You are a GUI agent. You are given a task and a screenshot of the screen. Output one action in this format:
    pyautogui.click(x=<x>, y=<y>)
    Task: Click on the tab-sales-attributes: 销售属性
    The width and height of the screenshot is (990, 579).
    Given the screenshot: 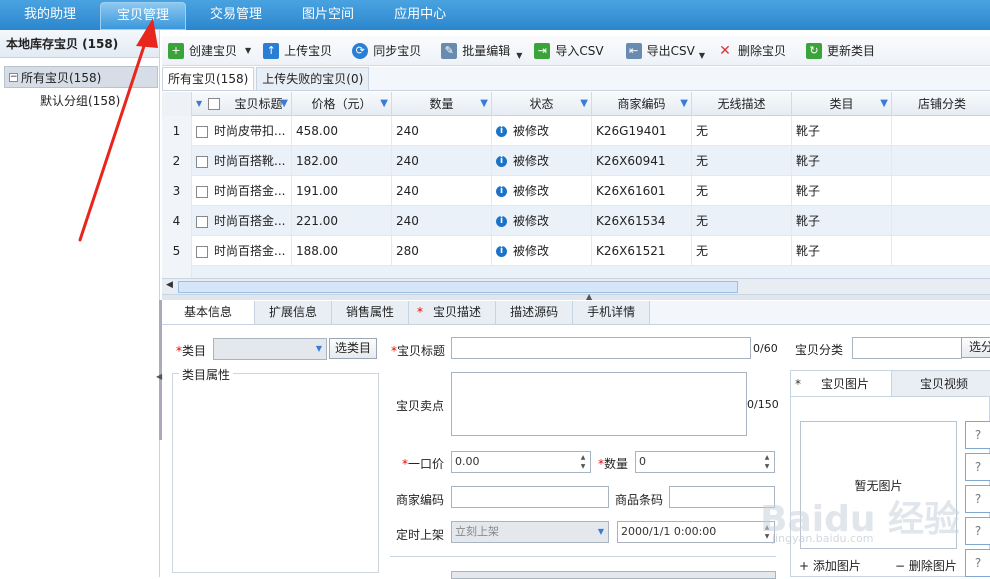 What is the action you would take?
    pyautogui.click(x=371, y=312)
    